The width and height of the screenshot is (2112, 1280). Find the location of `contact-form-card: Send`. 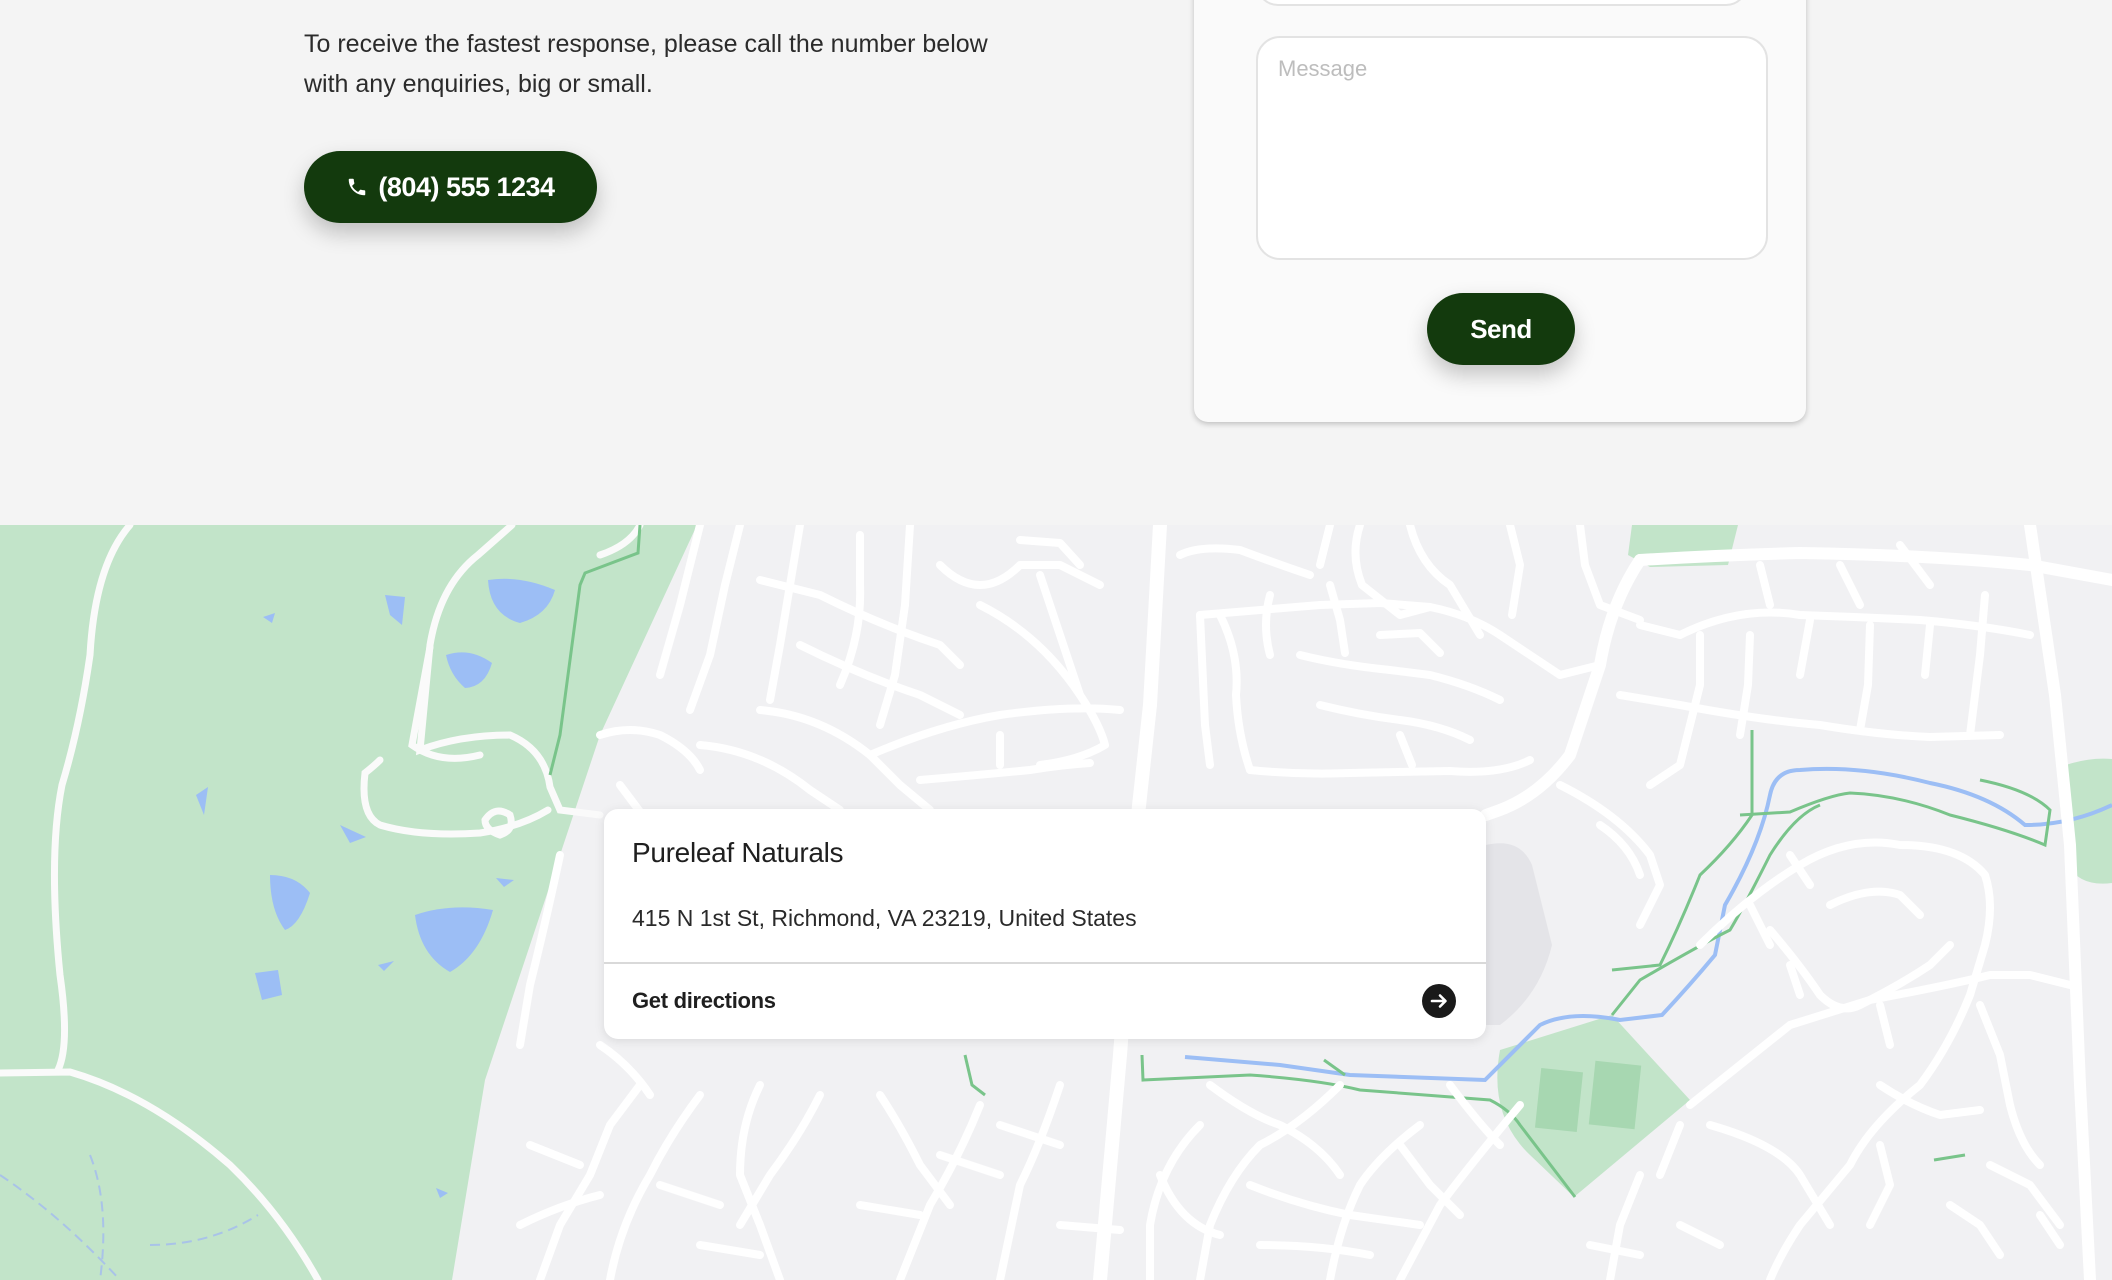

contact-form-card: Send is located at coordinates (1500, 211).